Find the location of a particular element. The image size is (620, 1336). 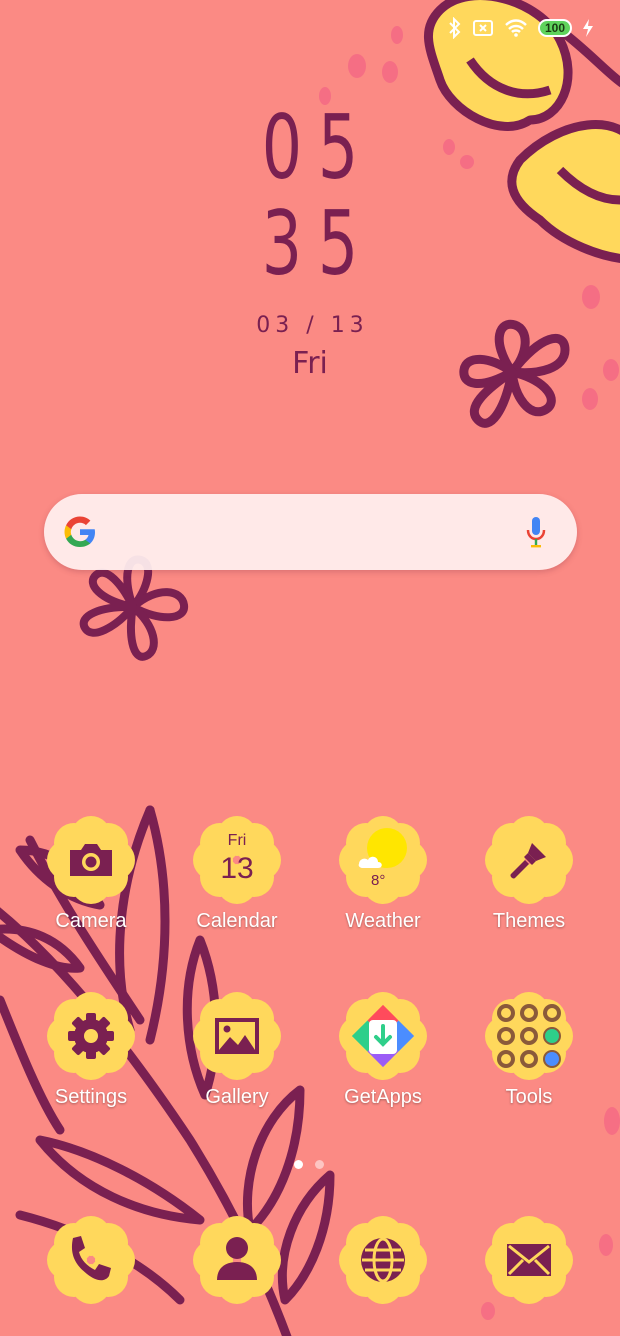

image-icon is located at coordinates (237, 1036).